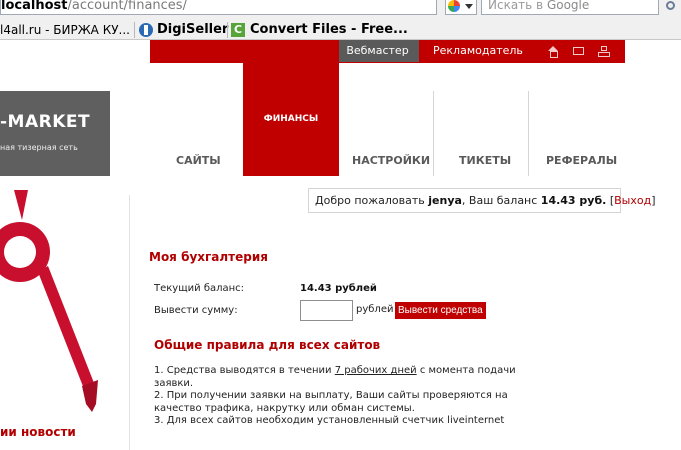 The height and width of the screenshot is (450, 681). What do you see at coordinates (38, 432) in the screenshot?
I see `sidebar-news-heading: ии новости` at bounding box center [38, 432].